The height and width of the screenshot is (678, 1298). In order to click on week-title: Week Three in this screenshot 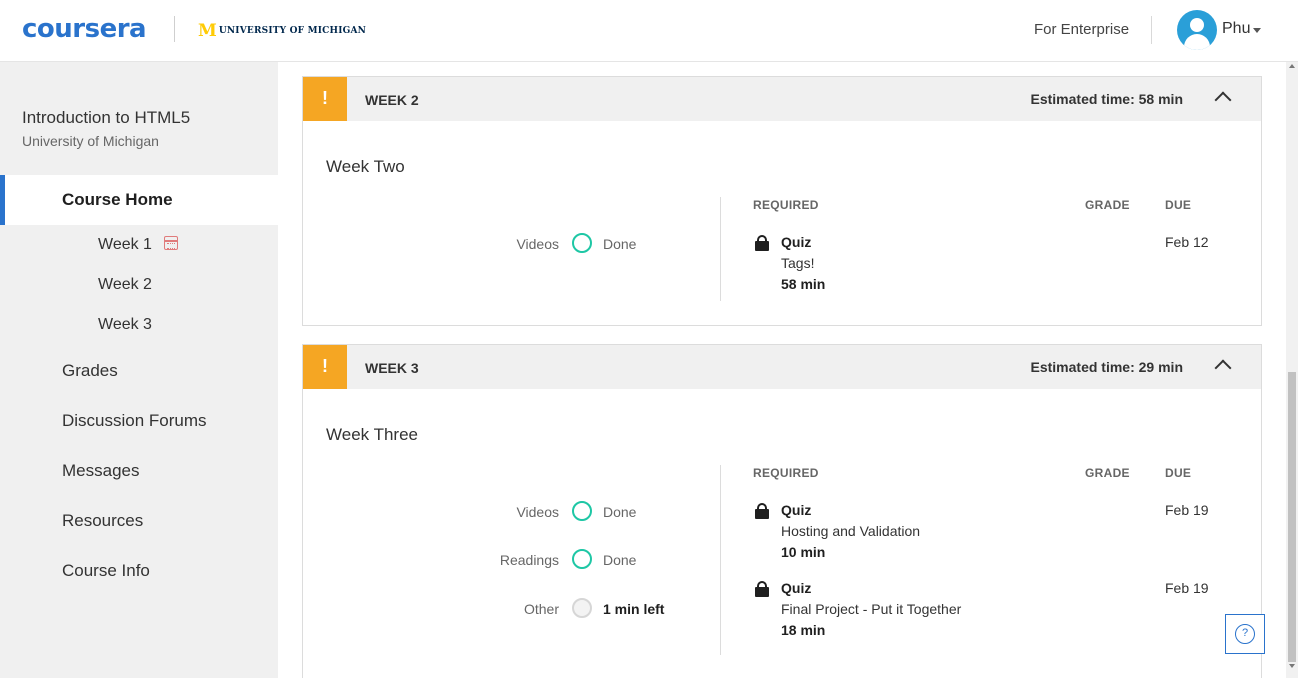, I will do `click(372, 434)`.